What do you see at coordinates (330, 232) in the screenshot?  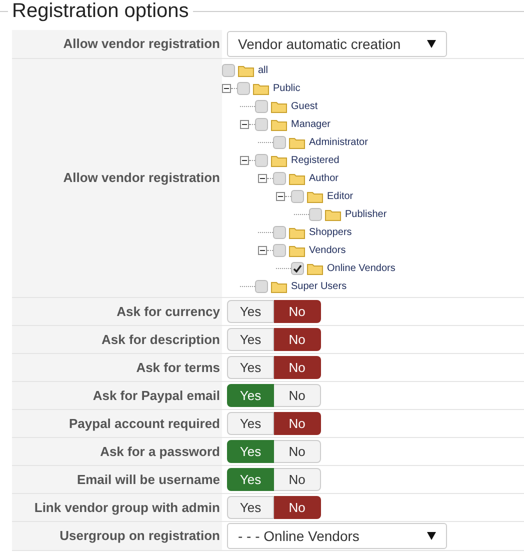 I see `tree-item-label: Shoppers` at bounding box center [330, 232].